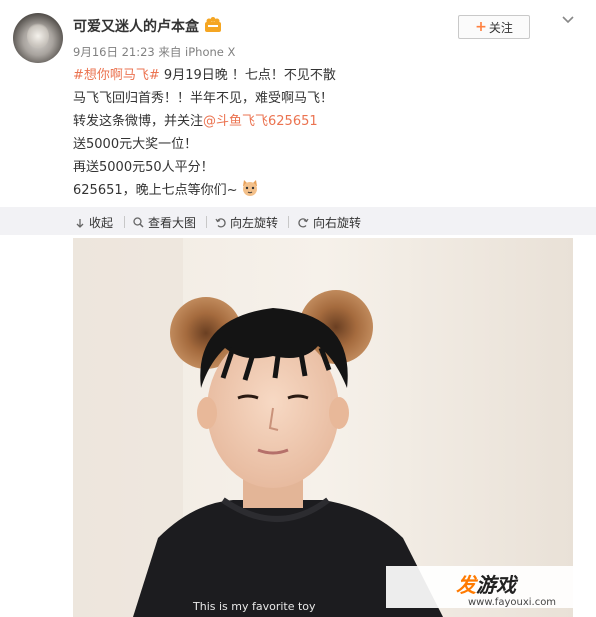  Describe the element at coordinates (138, 121) in the screenshot. I see `post-line-3-text: 转发这条微博，并关注` at that location.